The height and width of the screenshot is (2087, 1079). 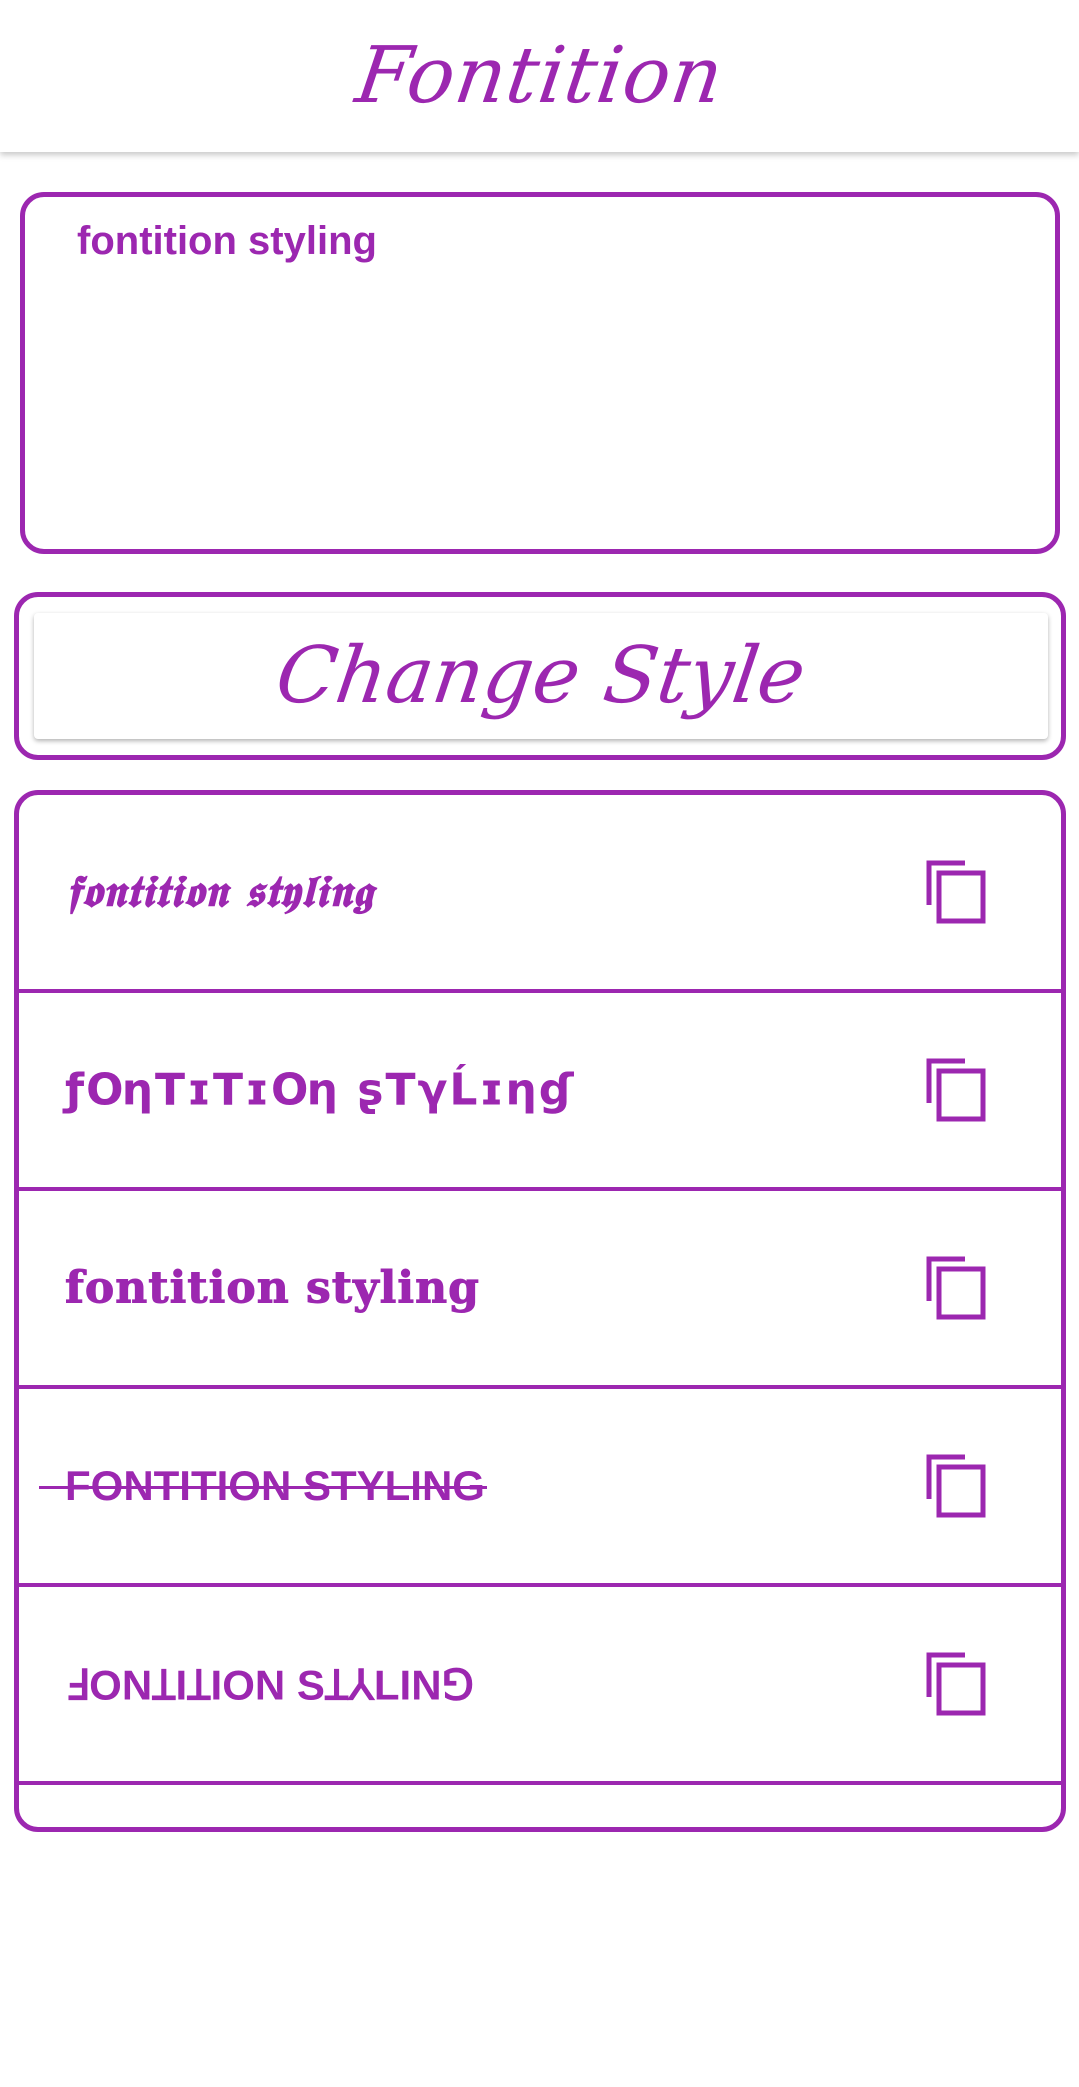 I want to click on text-input-value: fontition styling, so click(x=227, y=241).